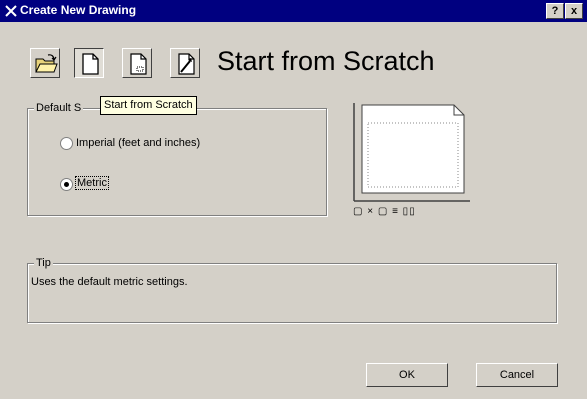  What do you see at coordinates (66, 143) in the screenshot?
I see `imperial-radio` at bounding box center [66, 143].